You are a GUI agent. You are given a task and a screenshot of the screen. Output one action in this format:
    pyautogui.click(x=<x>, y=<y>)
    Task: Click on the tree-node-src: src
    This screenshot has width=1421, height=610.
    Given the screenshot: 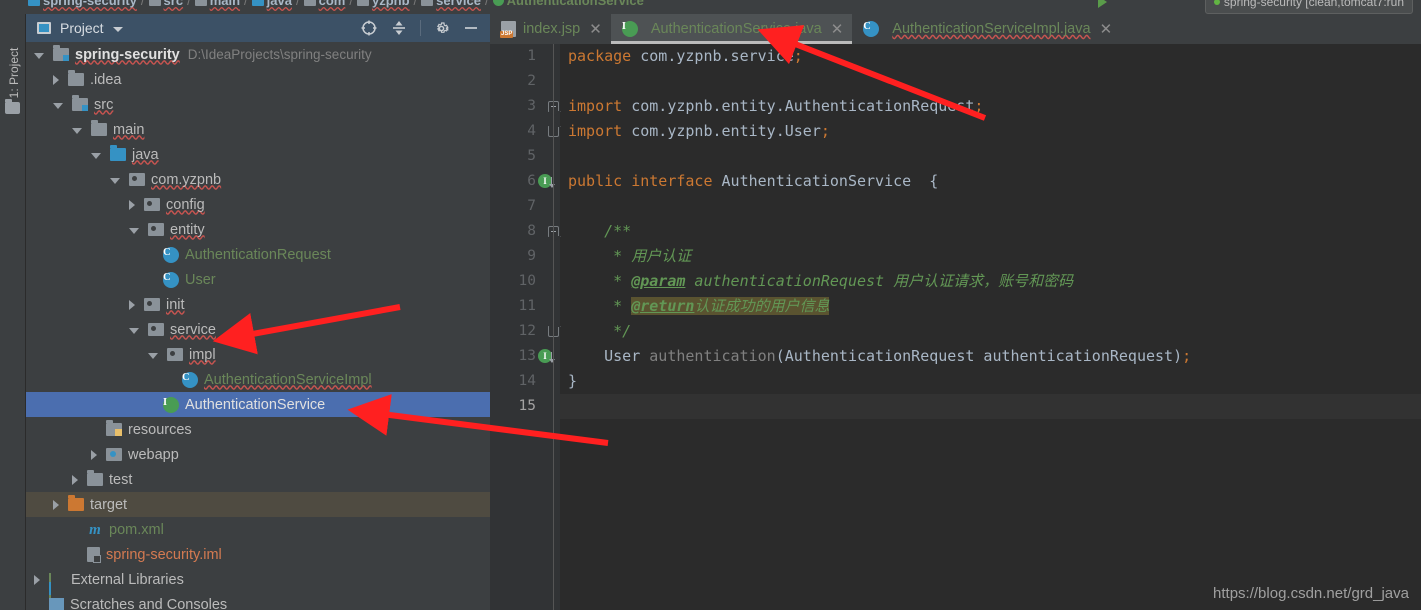 What is the action you would take?
    pyautogui.click(x=258, y=104)
    